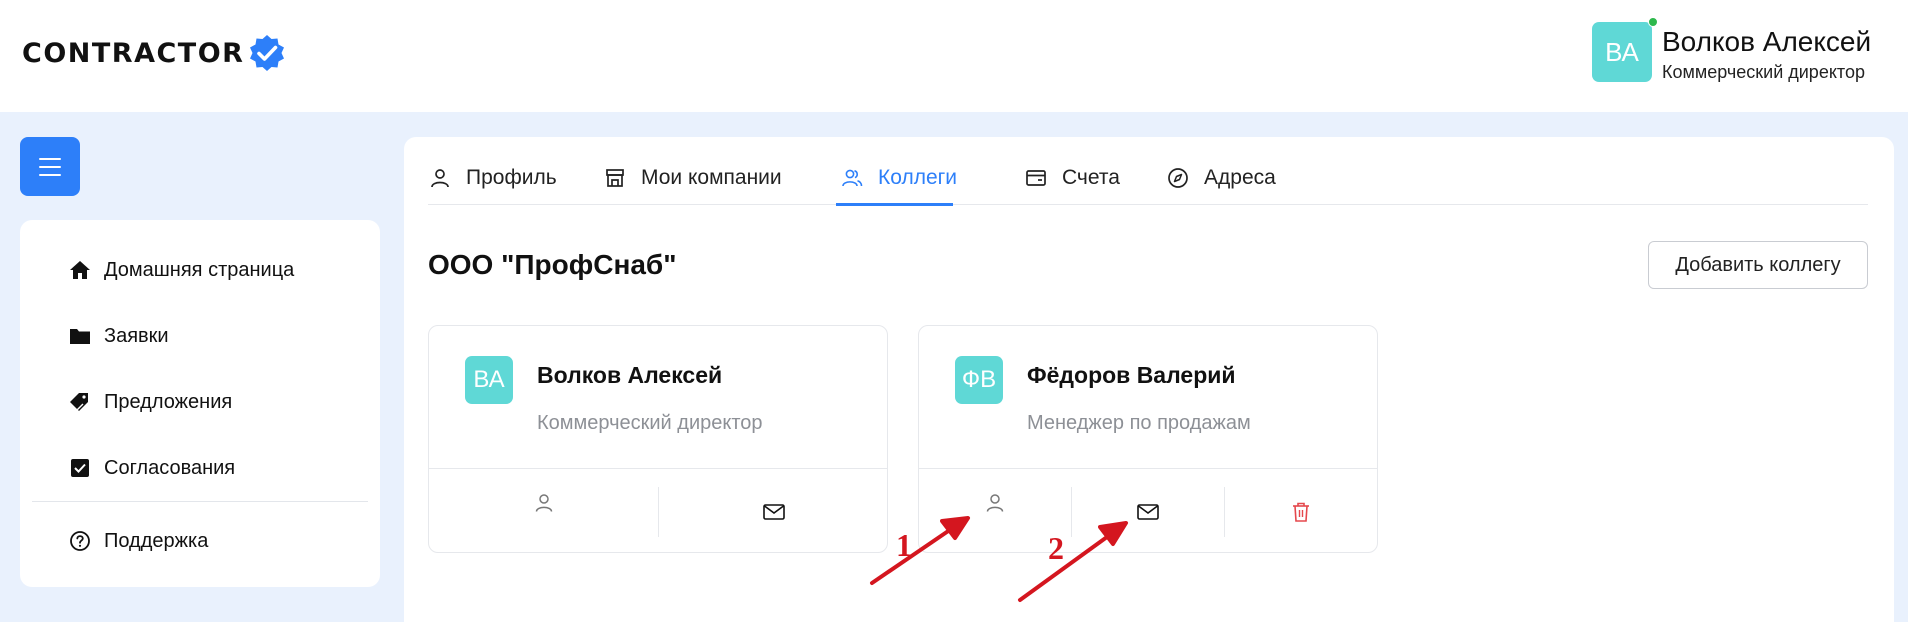 The image size is (1908, 622). Describe the element at coordinates (1240, 177) in the screenshot. I see `tab-label: Адреса` at that location.